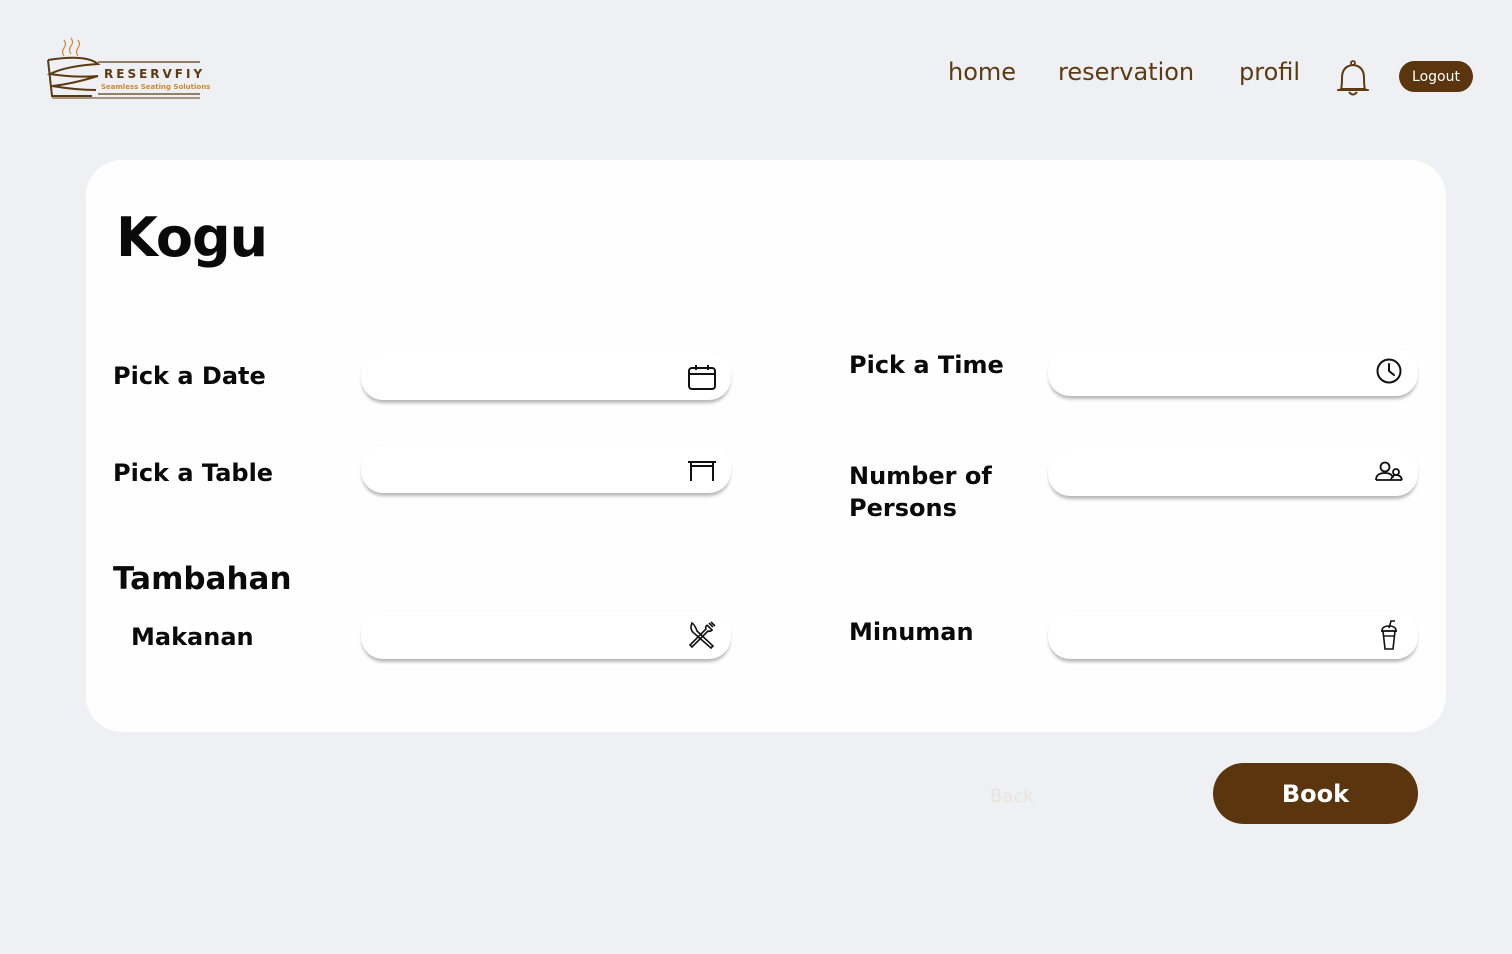 This screenshot has width=1512, height=954. I want to click on food-input, so click(526, 636).